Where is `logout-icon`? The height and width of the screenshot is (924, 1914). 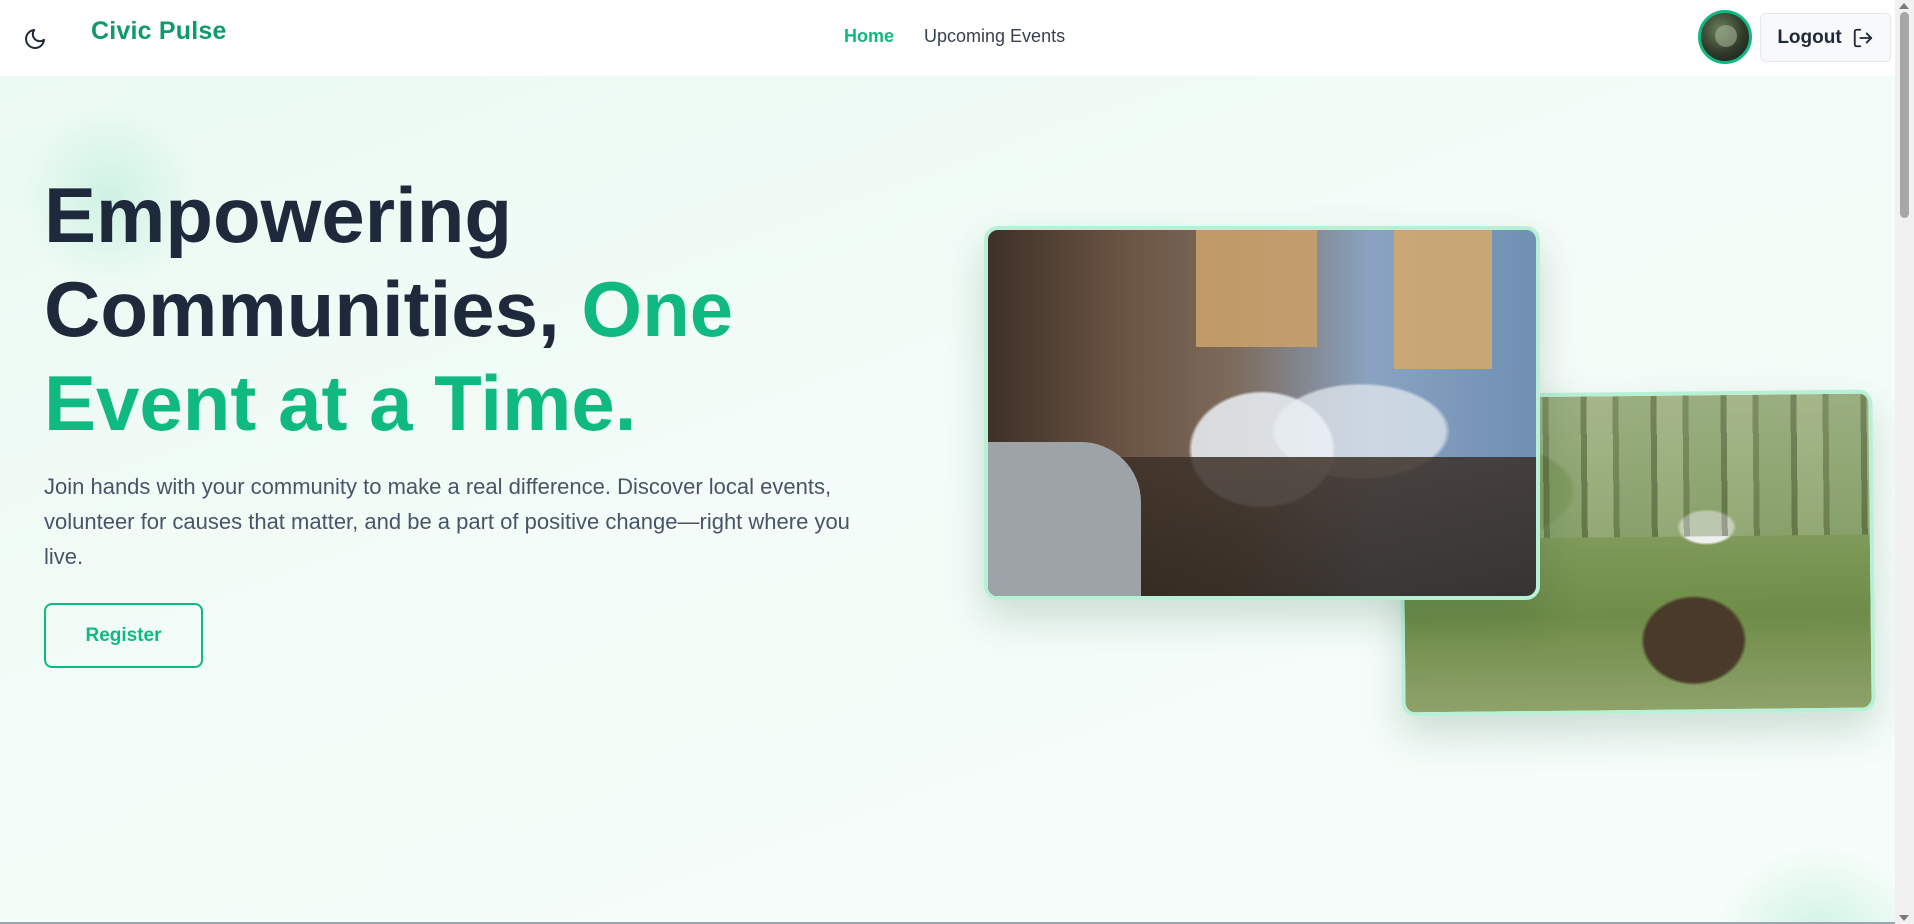
logout-icon is located at coordinates (1862, 37).